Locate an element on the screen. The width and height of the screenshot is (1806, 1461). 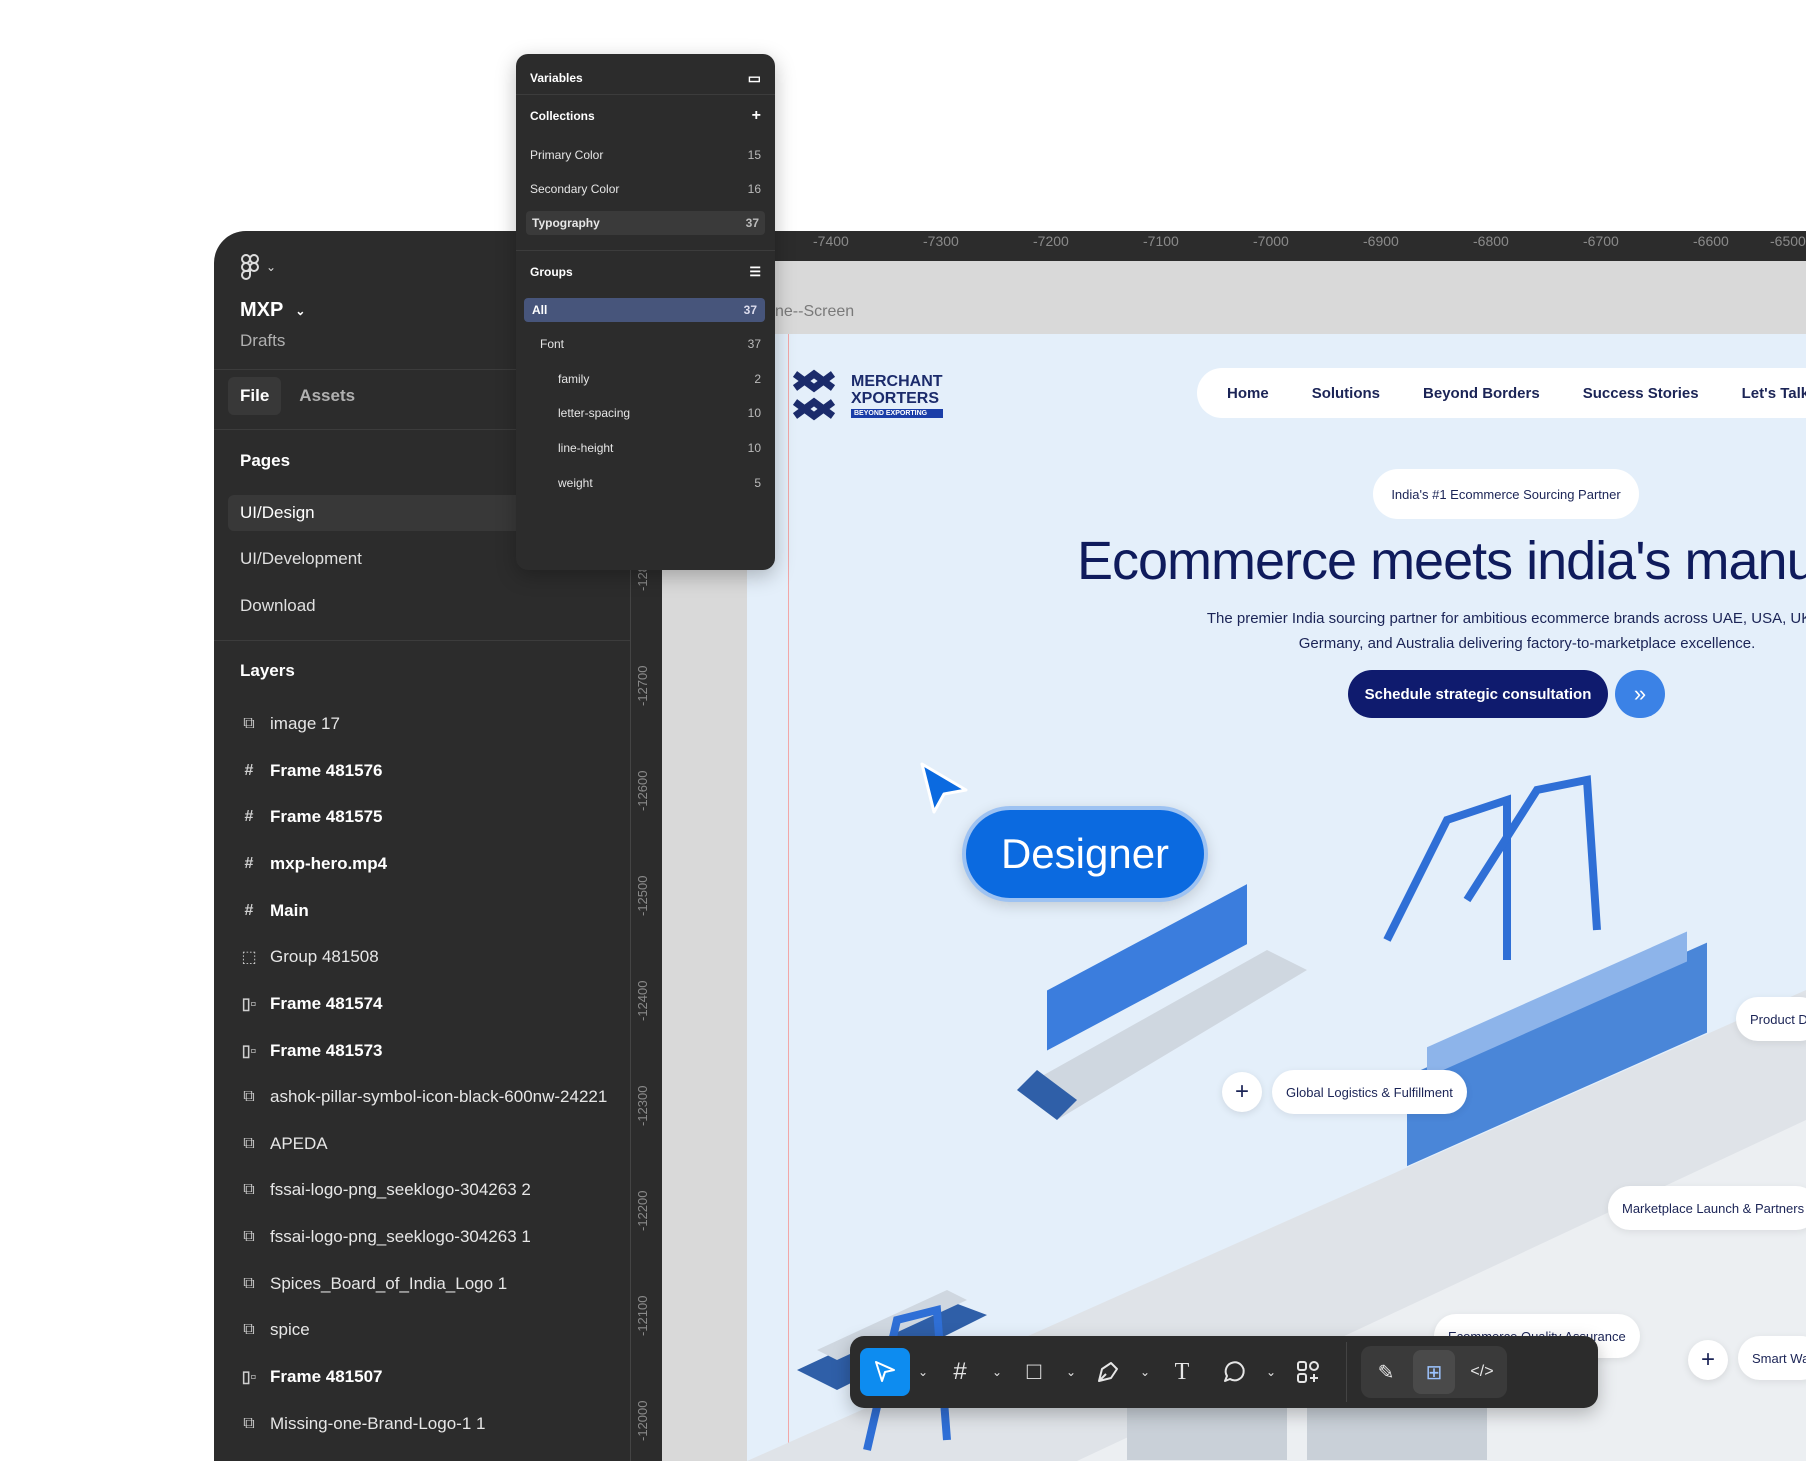
collection-count: 15 is located at coordinates (754, 155).